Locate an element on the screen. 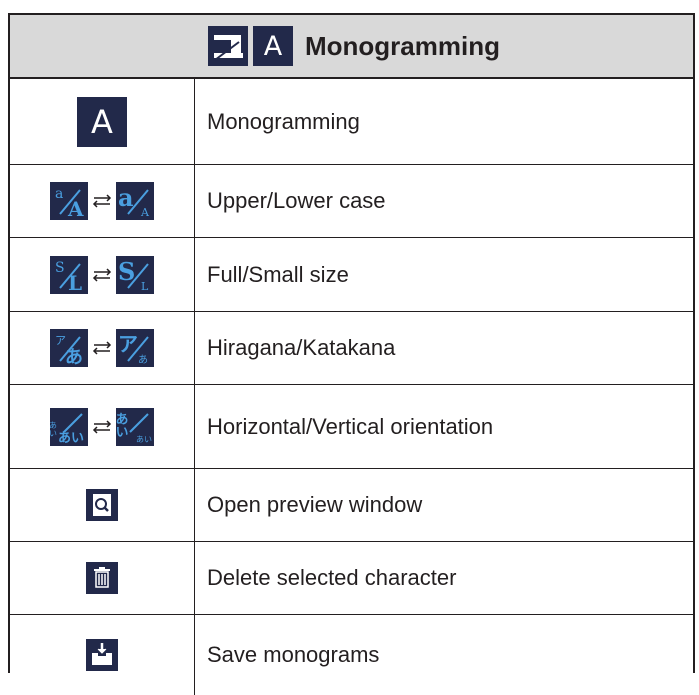  case-lower-icon: a A is located at coordinates (69, 201).